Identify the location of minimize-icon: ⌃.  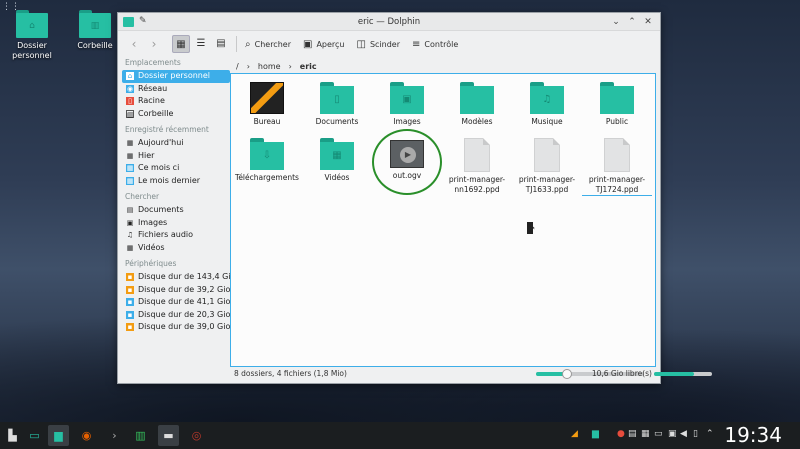
(632, 22).